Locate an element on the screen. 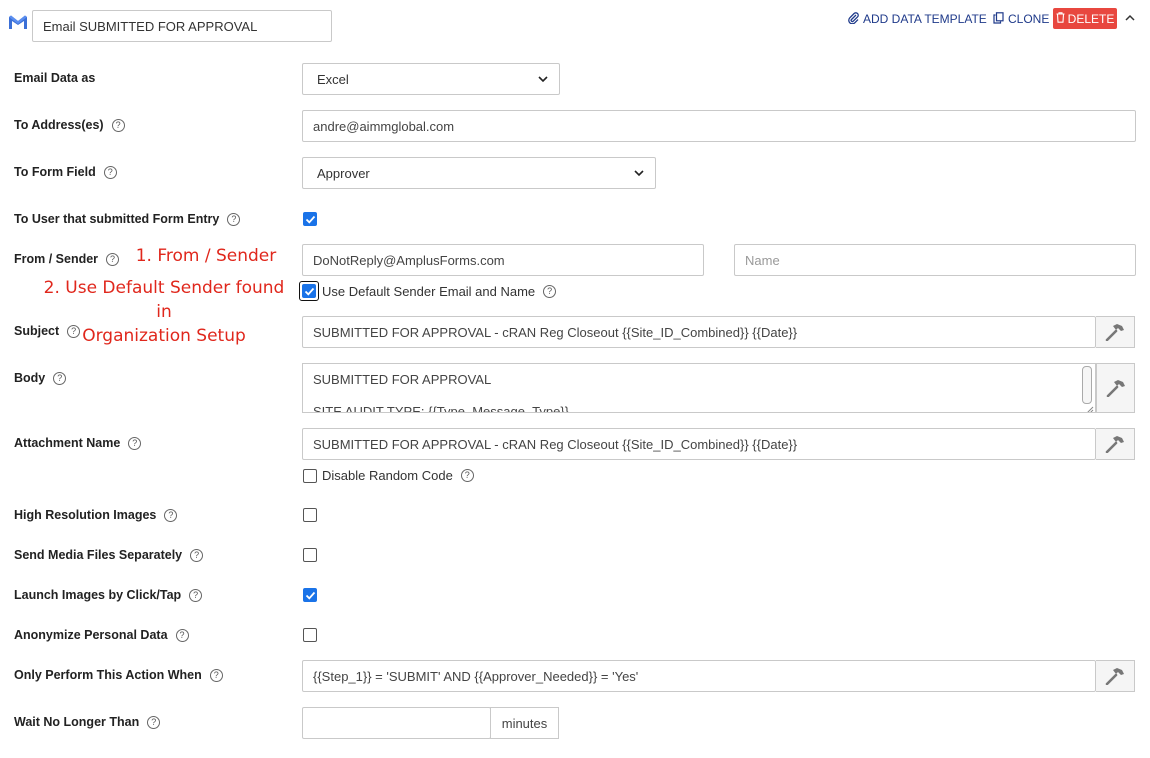 The image size is (1150, 758). gmail-icon is located at coordinates (18, 22).